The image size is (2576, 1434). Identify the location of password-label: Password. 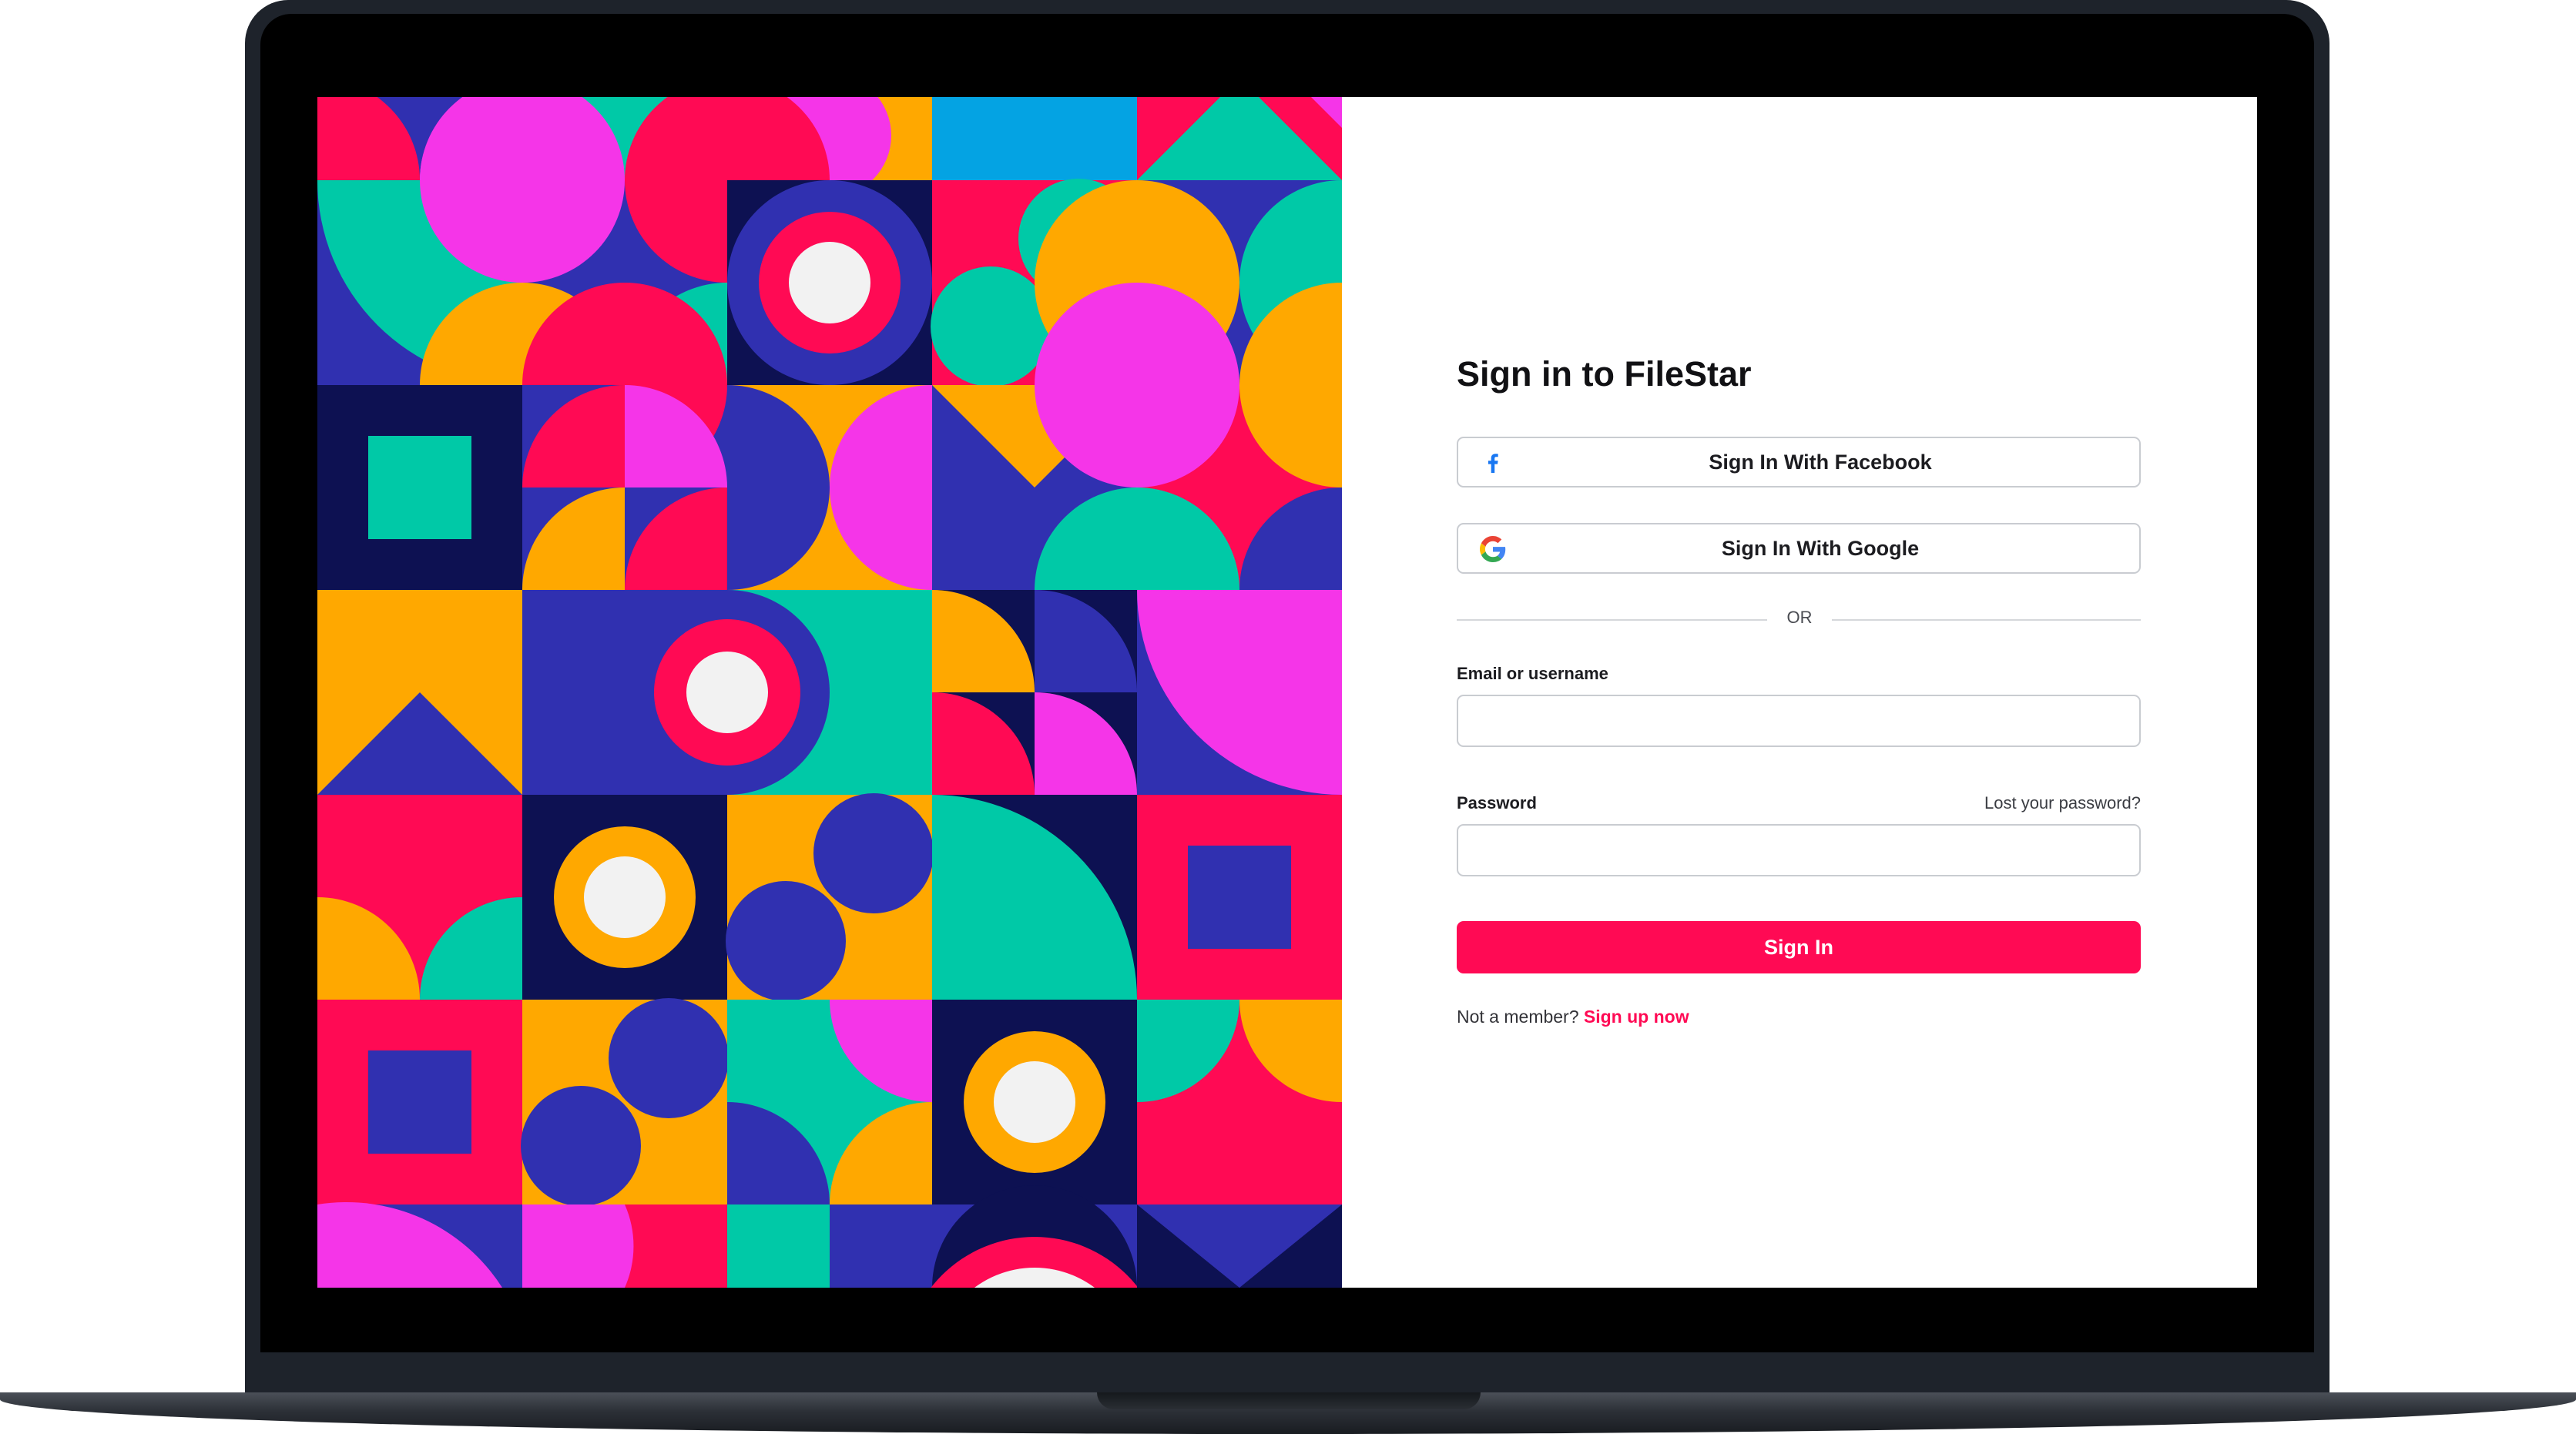
(1497, 802).